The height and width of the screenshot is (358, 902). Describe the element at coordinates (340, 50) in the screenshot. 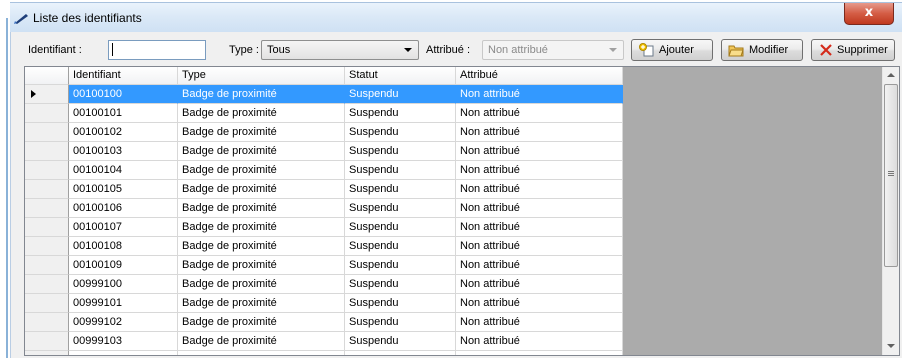

I see `type-select: Tous` at that location.